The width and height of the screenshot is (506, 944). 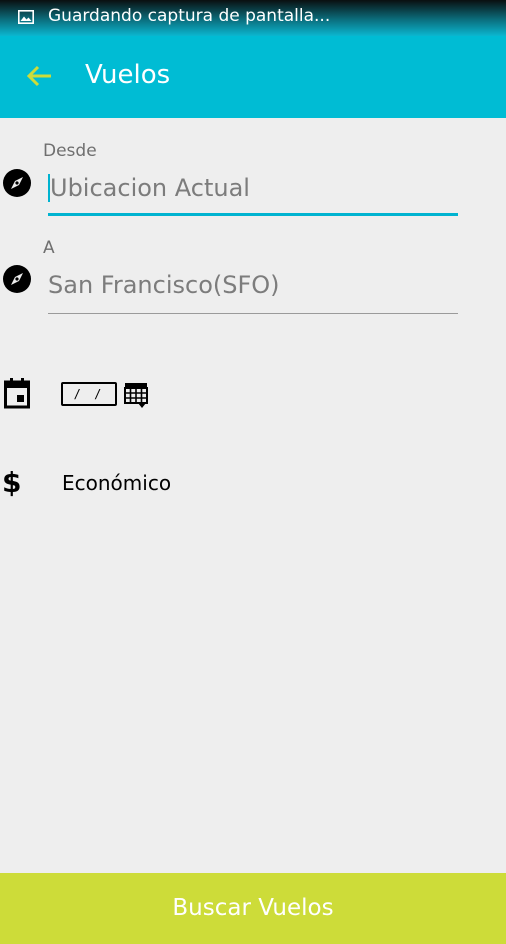 I want to click on date-picker-icon, so click(x=137, y=395).